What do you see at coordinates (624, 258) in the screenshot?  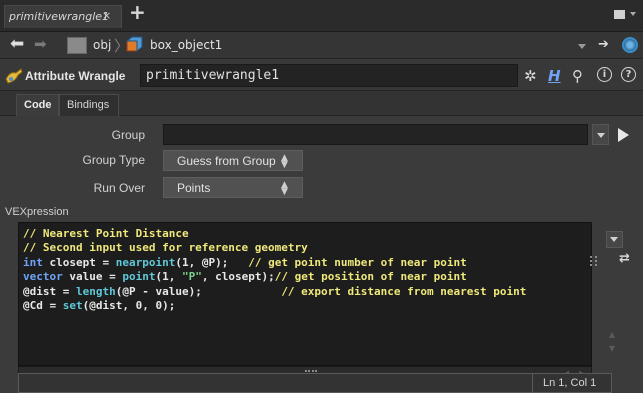 I see `expand-icon: ⇄` at bounding box center [624, 258].